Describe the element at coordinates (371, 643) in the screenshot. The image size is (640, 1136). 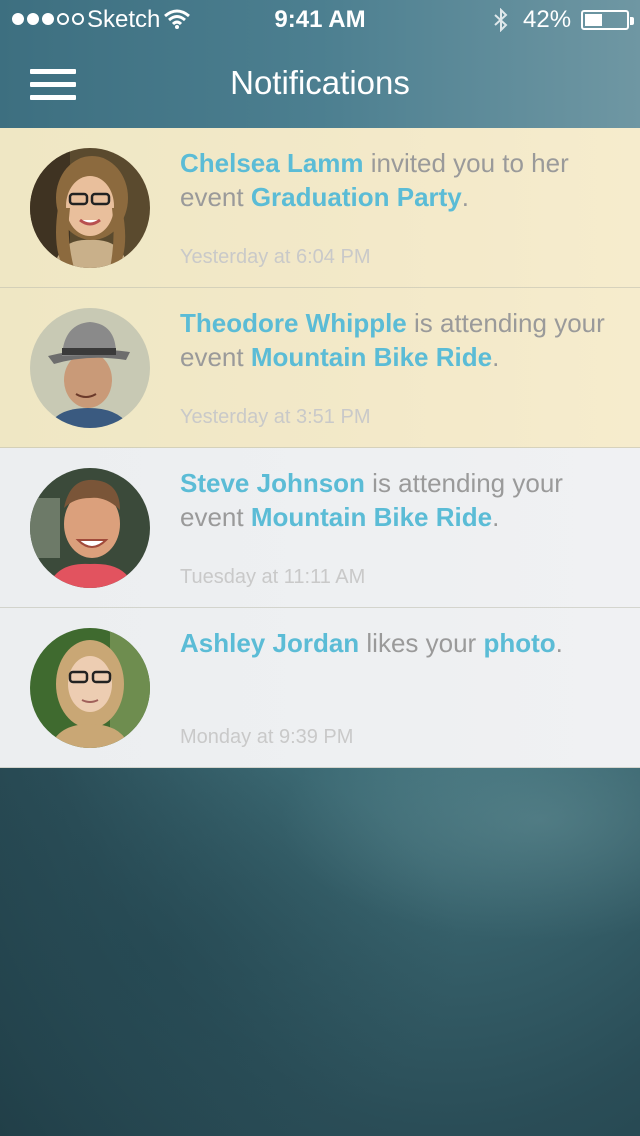
I see `notification-message: Ashley Jordan likes your photo.` at that location.